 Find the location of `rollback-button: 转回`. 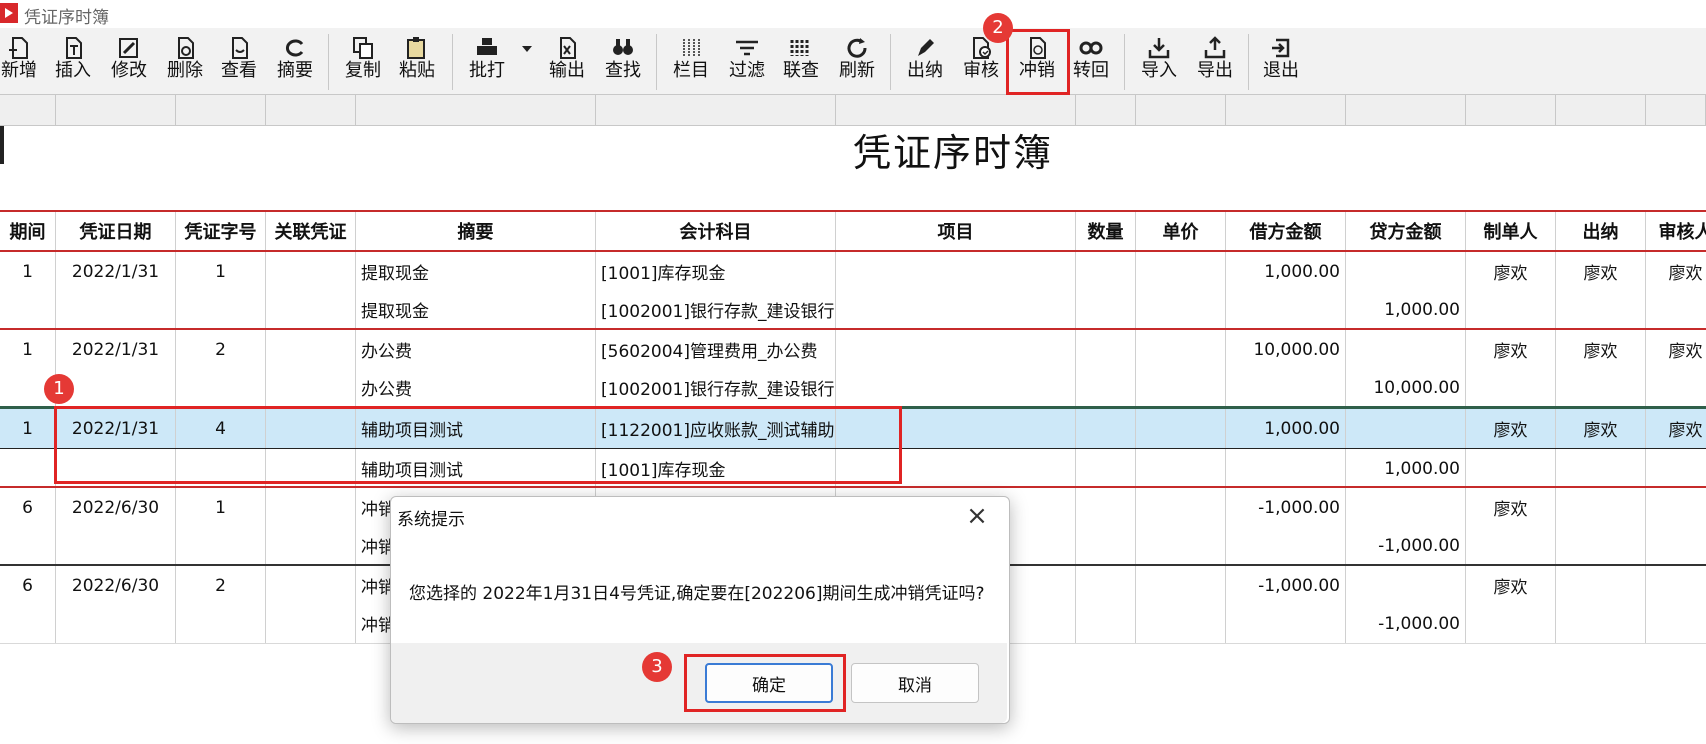

rollback-button: 转回 is located at coordinates (1091, 63).